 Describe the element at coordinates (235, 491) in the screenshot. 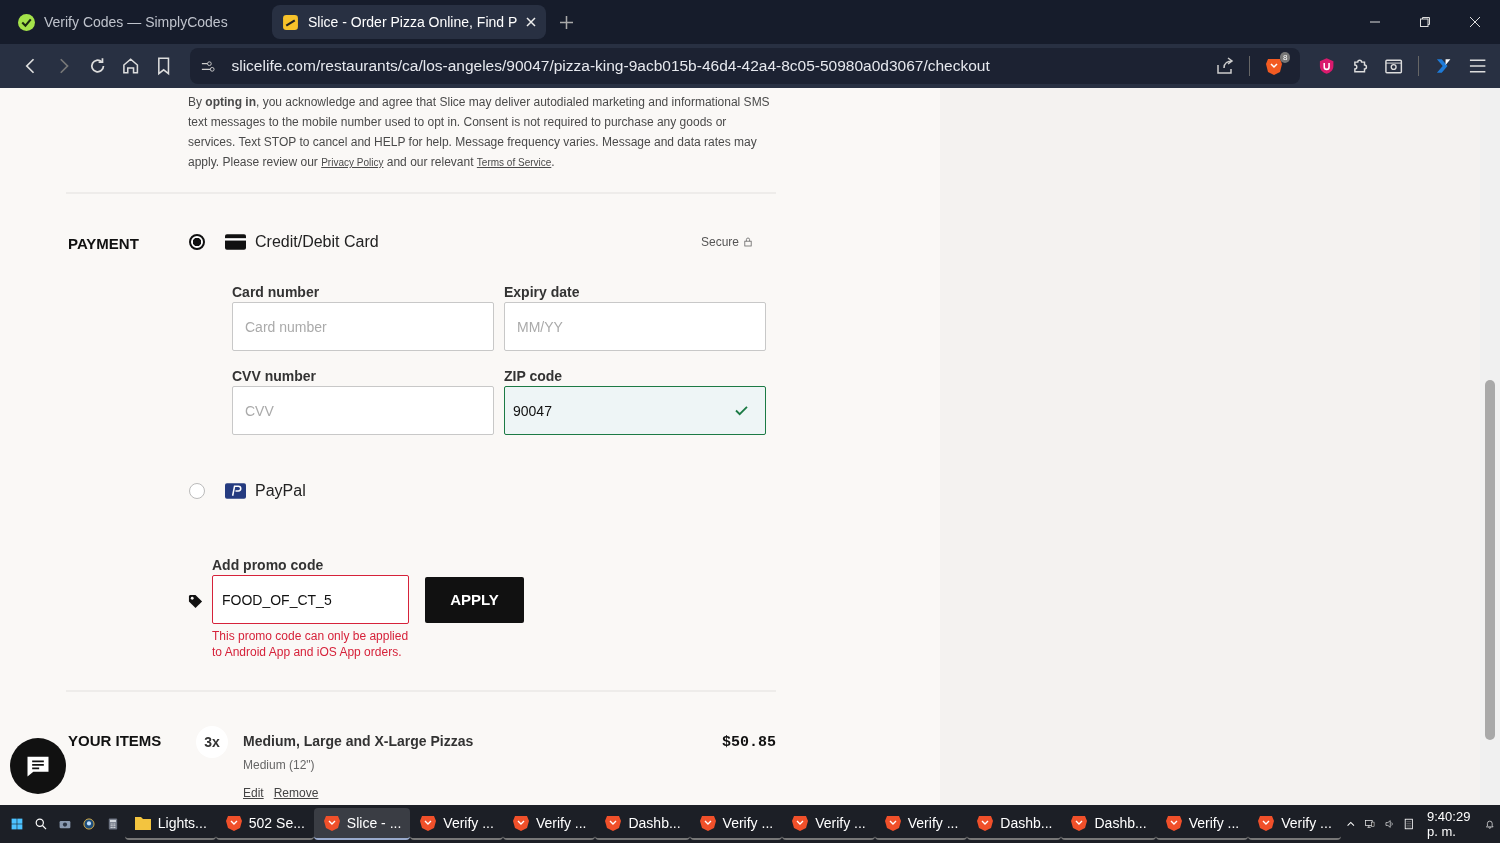

I see `paypal-icon` at that location.